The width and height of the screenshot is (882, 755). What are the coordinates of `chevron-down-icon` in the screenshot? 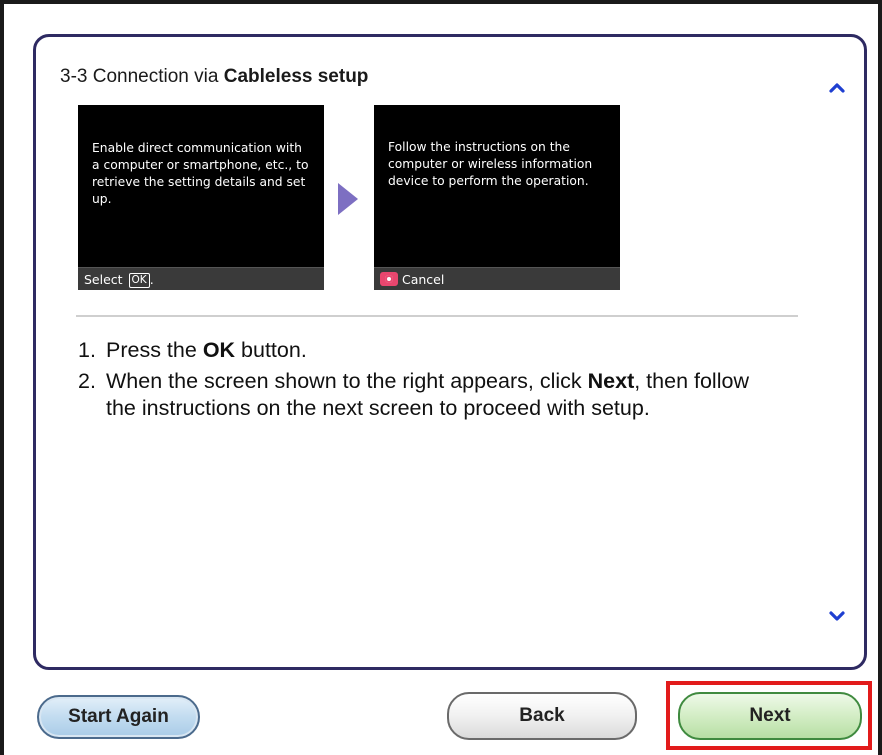 It's located at (837, 616).